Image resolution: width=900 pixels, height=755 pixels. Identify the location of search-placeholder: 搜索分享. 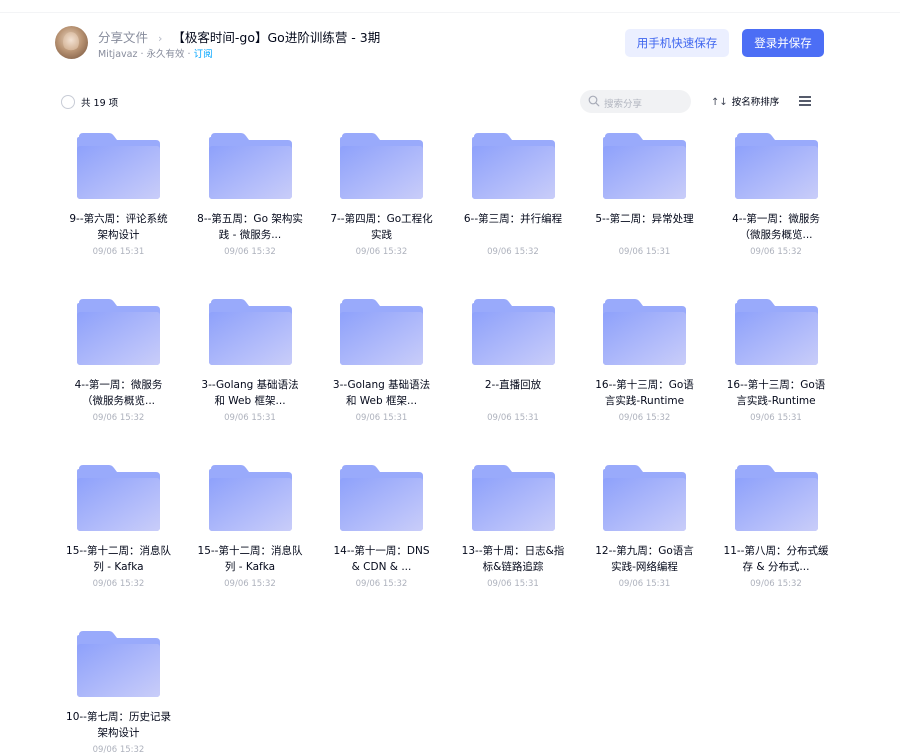
(623, 104).